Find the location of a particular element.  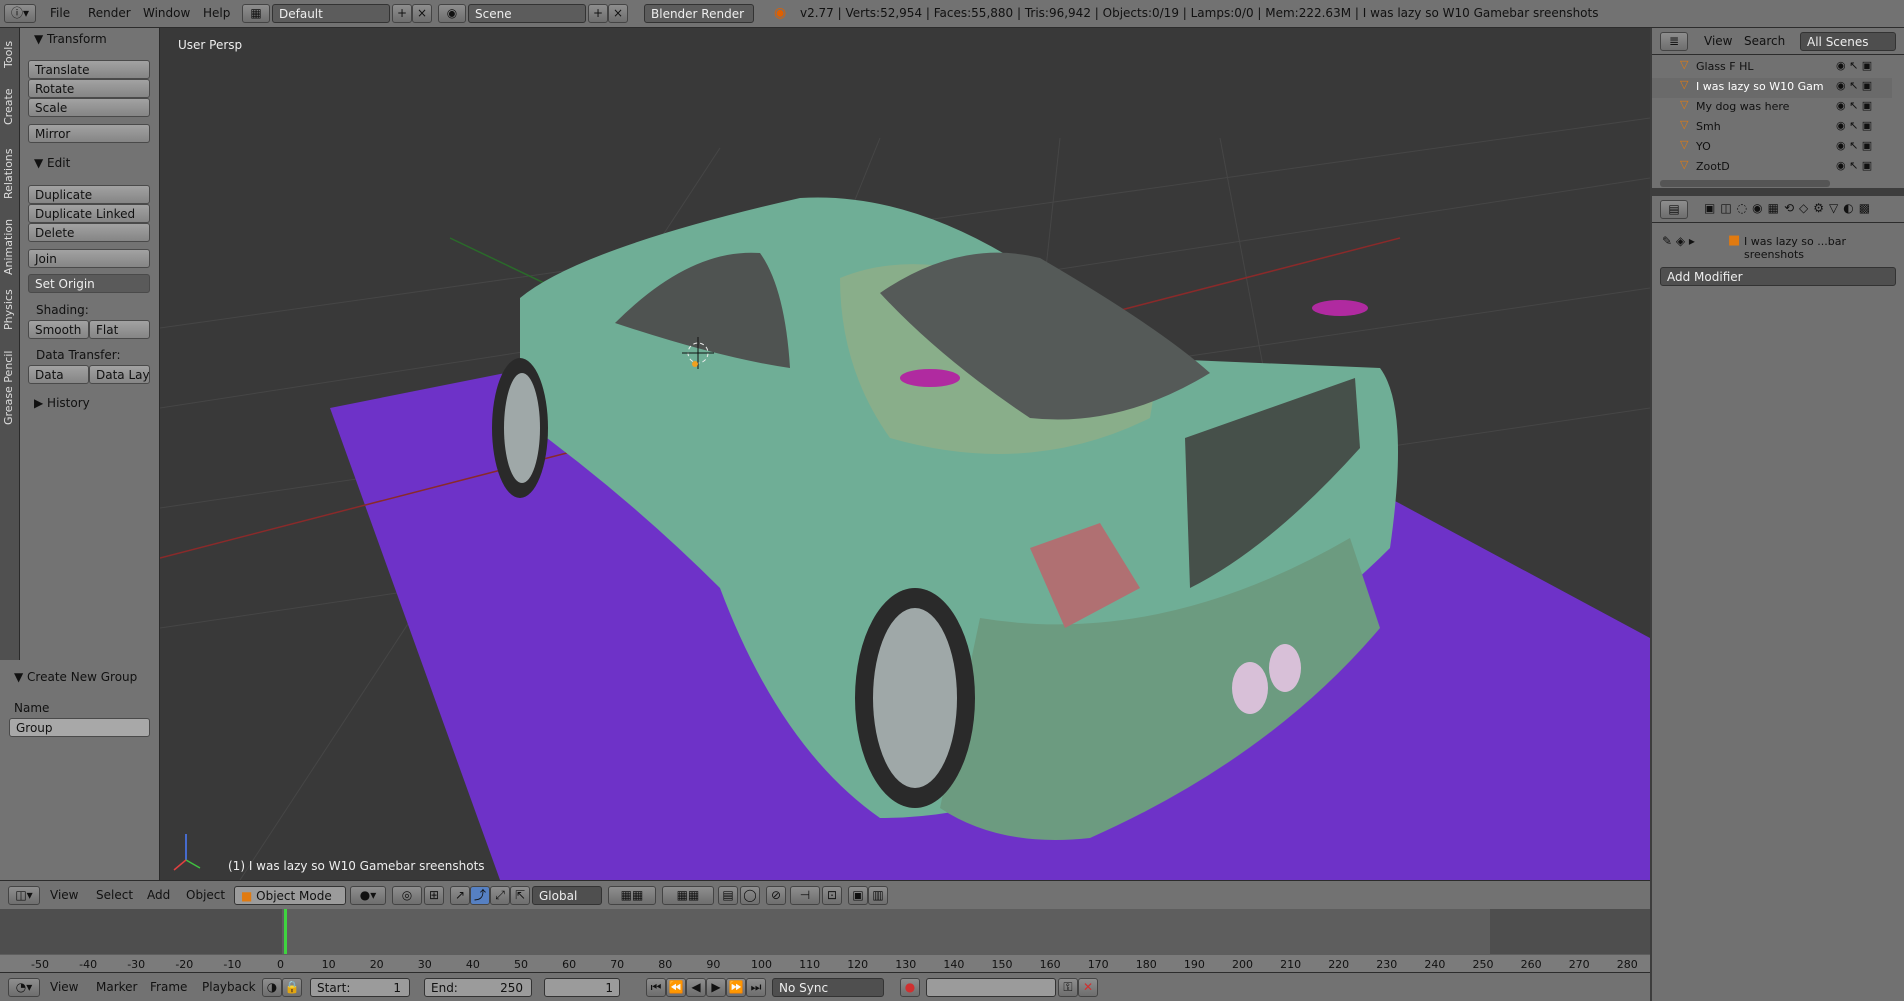

range-icon: ◑ is located at coordinates (272, 987).